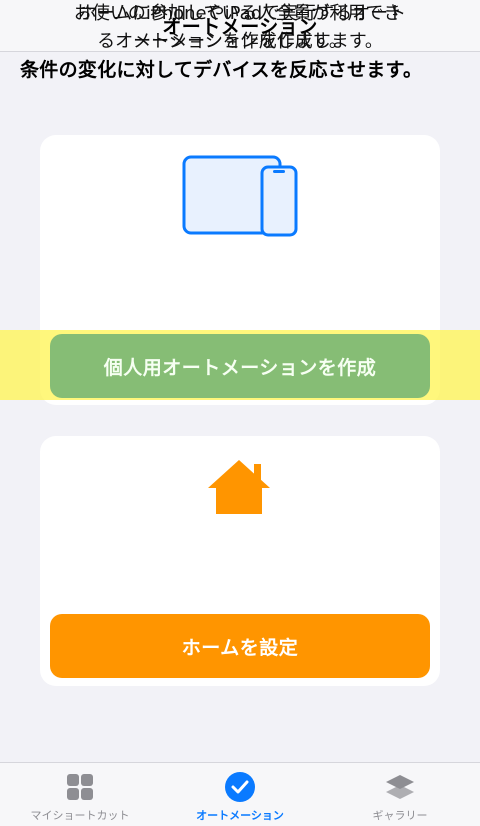 This screenshot has height=826, width=480. What do you see at coordinates (400, 815) in the screenshot?
I see `tab-label: ギャラリー` at bounding box center [400, 815].